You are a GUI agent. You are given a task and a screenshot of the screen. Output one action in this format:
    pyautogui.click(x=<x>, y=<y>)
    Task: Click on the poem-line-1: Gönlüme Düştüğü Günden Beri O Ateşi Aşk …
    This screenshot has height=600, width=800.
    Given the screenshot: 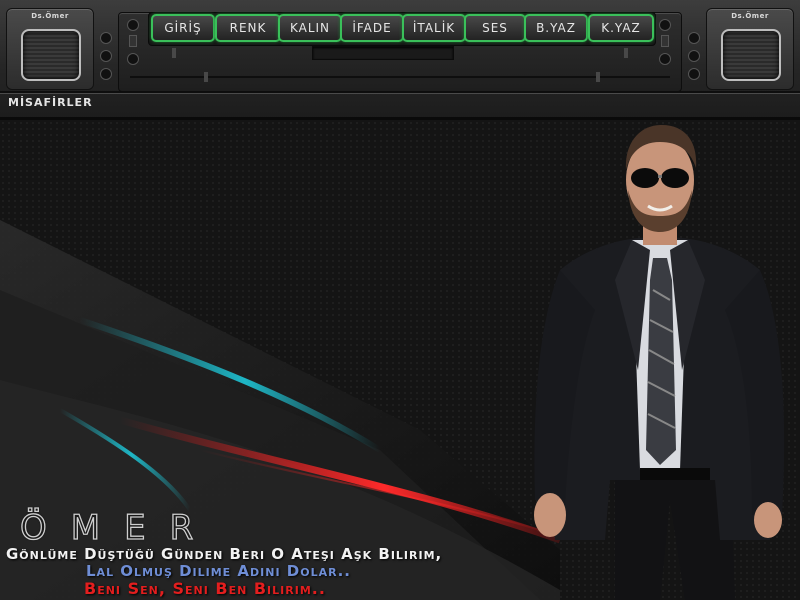 What is the action you would take?
    pyautogui.click(x=224, y=554)
    